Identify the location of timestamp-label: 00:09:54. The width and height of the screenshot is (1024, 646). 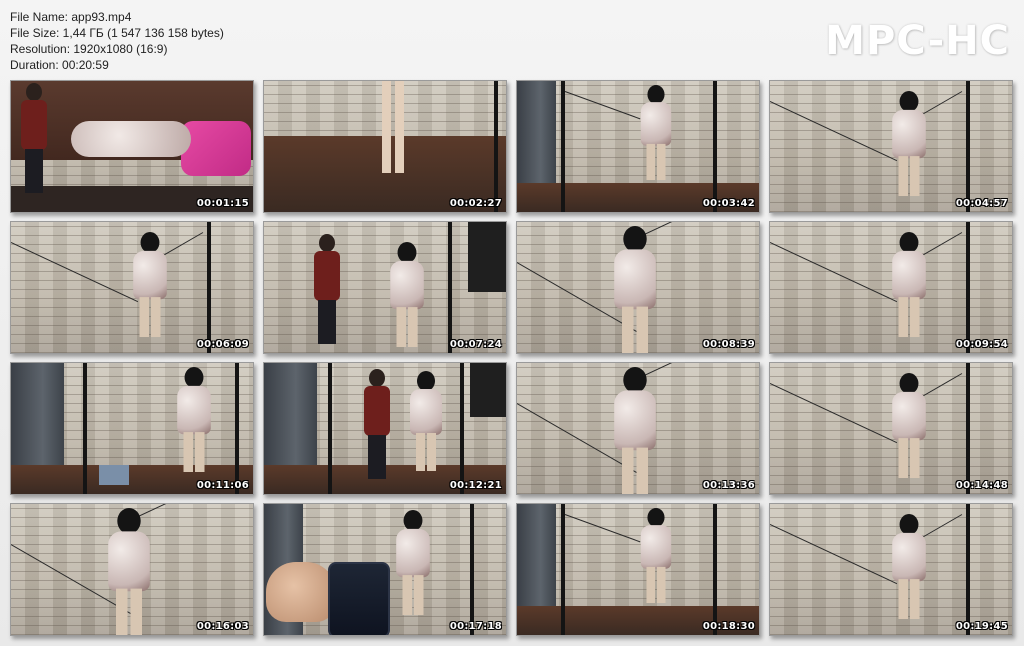
(981, 344).